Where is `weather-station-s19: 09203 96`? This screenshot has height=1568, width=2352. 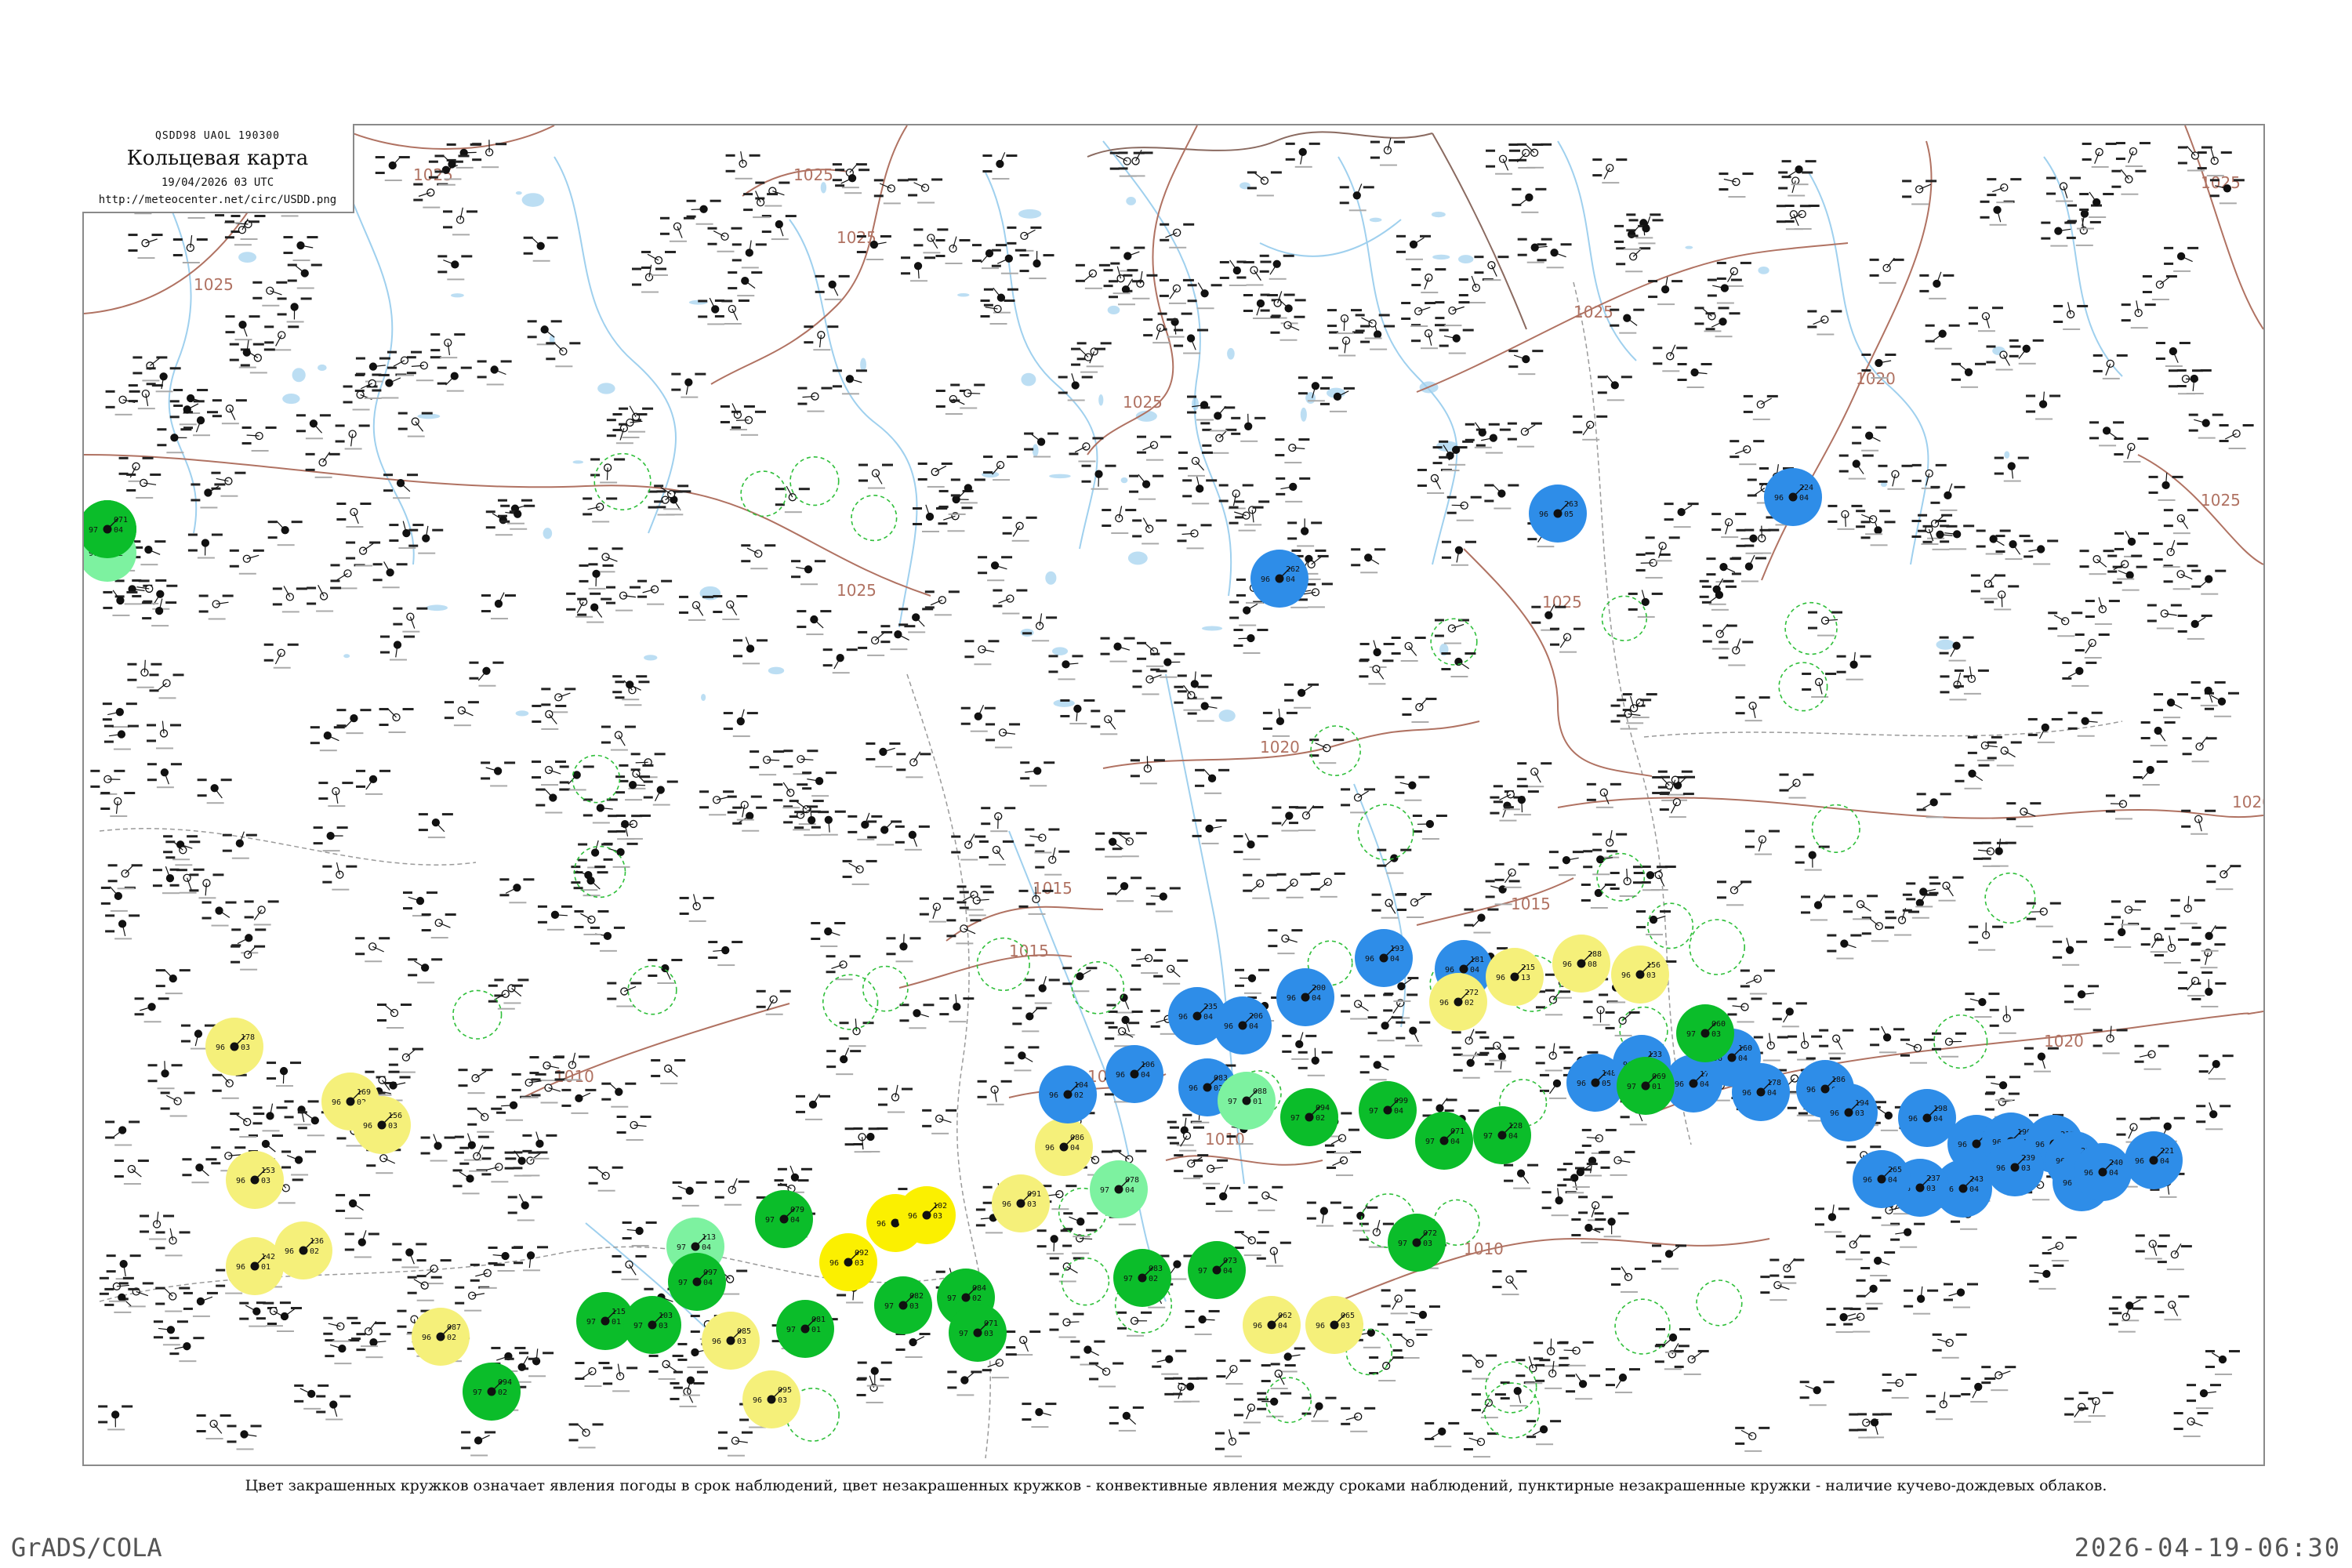 weather-station-s19: 09203 96 is located at coordinates (848, 1262).